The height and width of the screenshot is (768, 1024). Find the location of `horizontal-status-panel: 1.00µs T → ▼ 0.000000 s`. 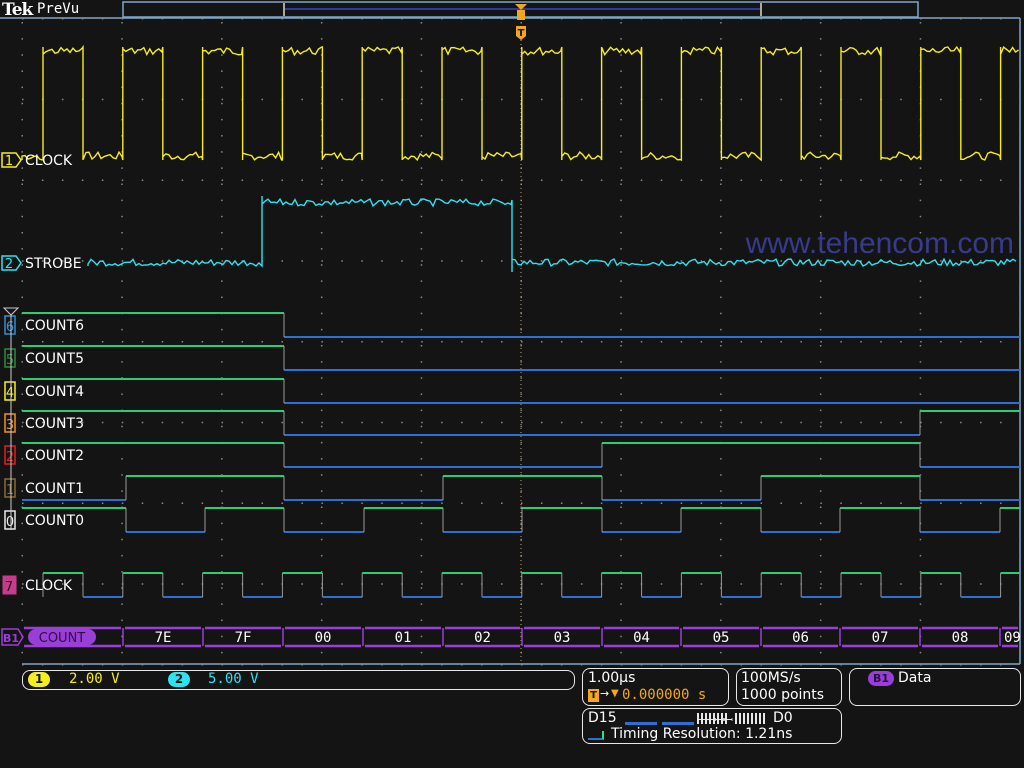

horizontal-status-panel: 1.00µs T → ▼ 0.000000 s is located at coordinates (655, 687).